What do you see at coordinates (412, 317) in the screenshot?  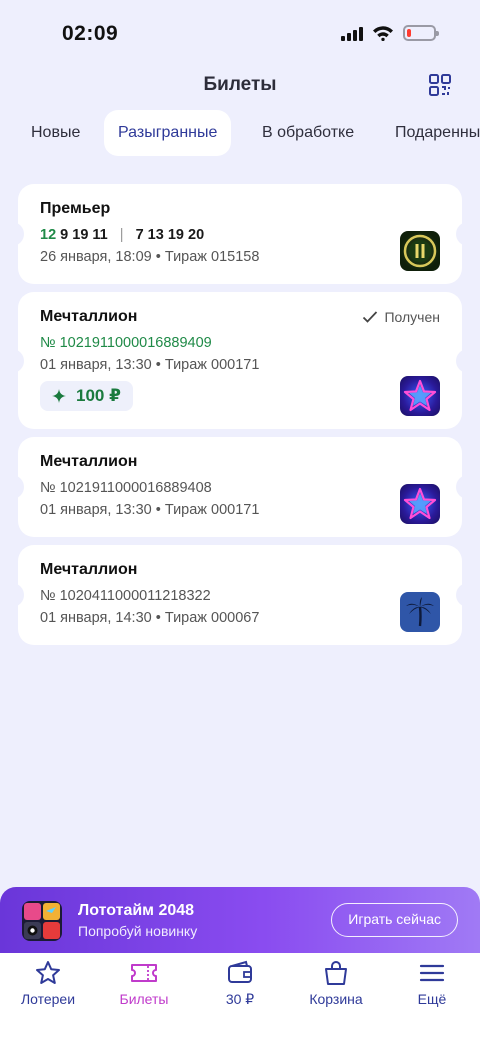 I see `ticket-status-label: Получен` at bounding box center [412, 317].